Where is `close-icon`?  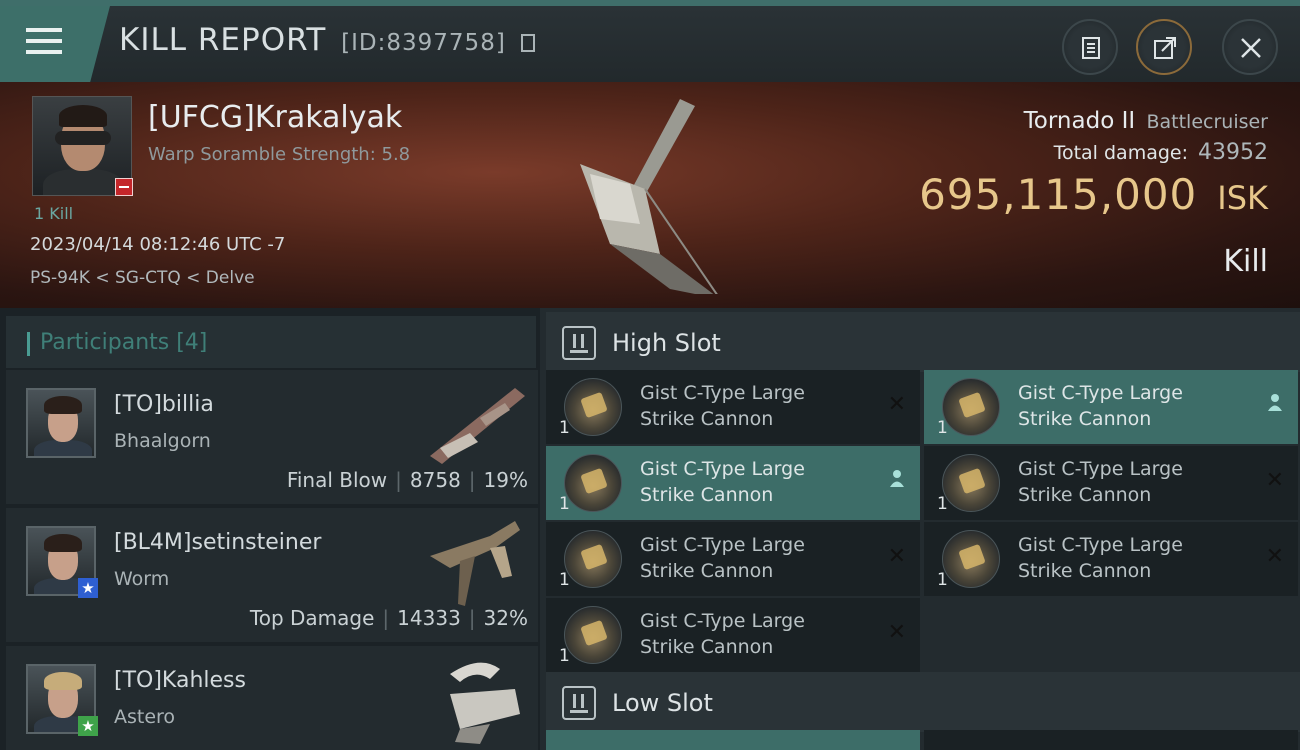
close-icon is located at coordinates (1251, 48).